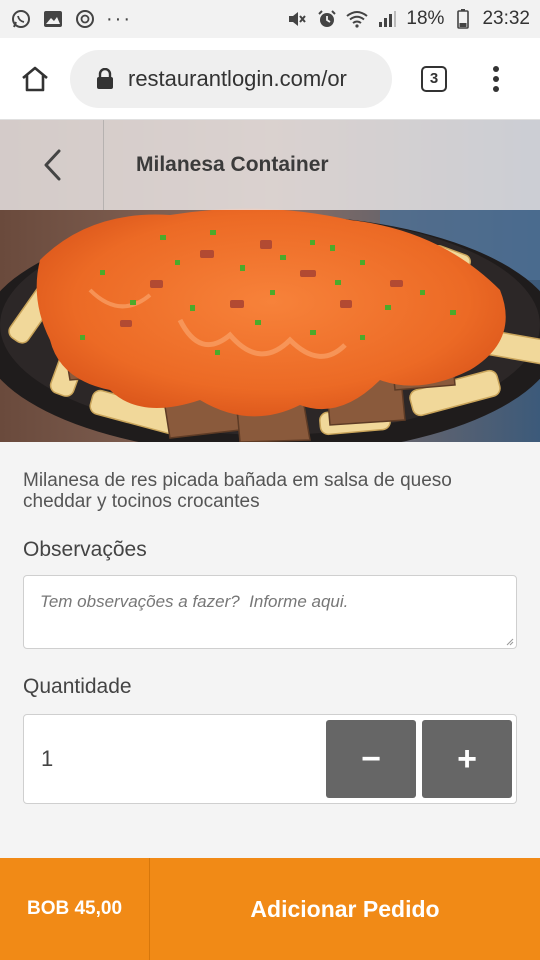 This screenshot has height=960, width=540. I want to click on page-title: Milanesa Container, so click(232, 164).